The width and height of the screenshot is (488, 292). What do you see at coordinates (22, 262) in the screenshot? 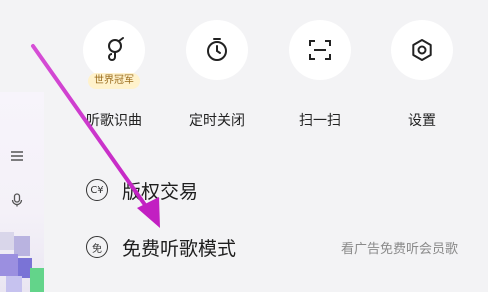
I see `blurred-artwork` at bounding box center [22, 262].